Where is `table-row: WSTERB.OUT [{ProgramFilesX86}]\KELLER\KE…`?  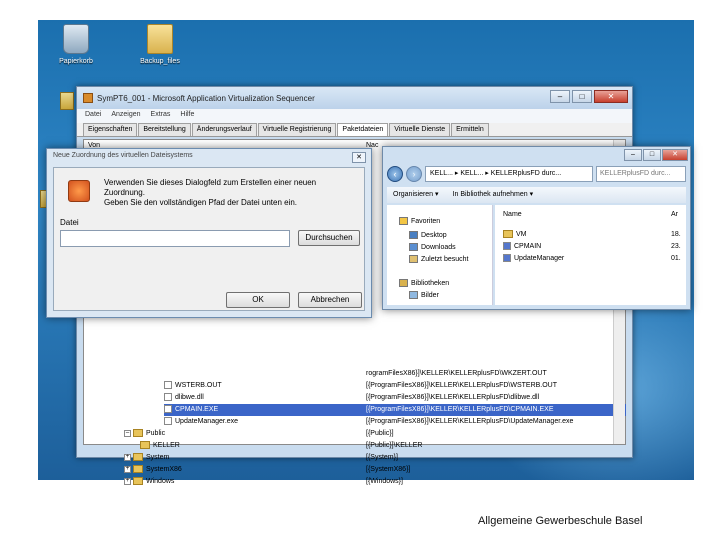 table-row: WSTERB.OUT [{ProgramFilesX86}]\KELLER\KE… is located at coordinates (395, 386).